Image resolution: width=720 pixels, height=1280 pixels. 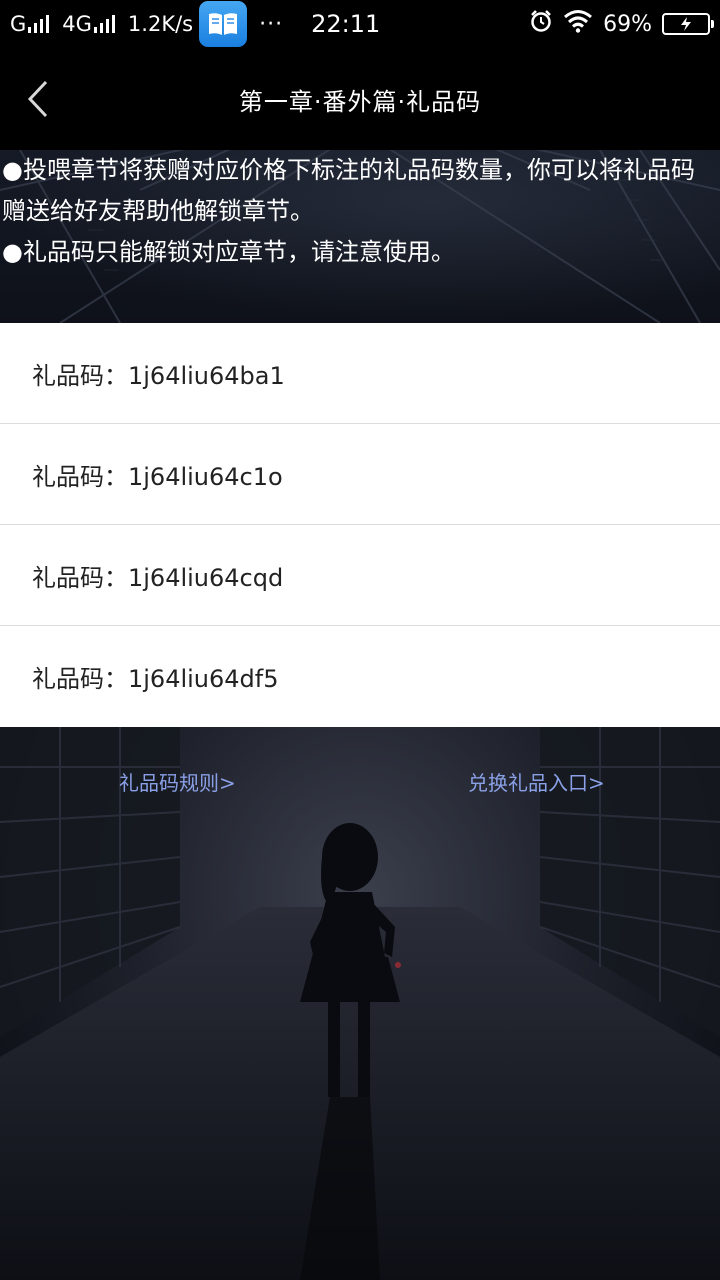 I want to click on back-button, so click(x=38, y=99).